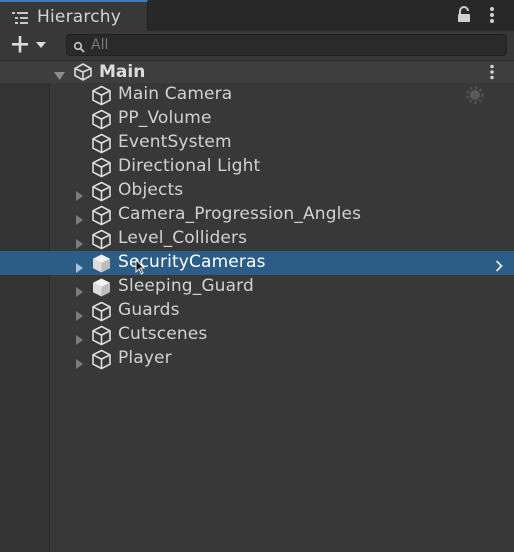  I want to click on hierarchy-item: Guards, so click(257, 311).